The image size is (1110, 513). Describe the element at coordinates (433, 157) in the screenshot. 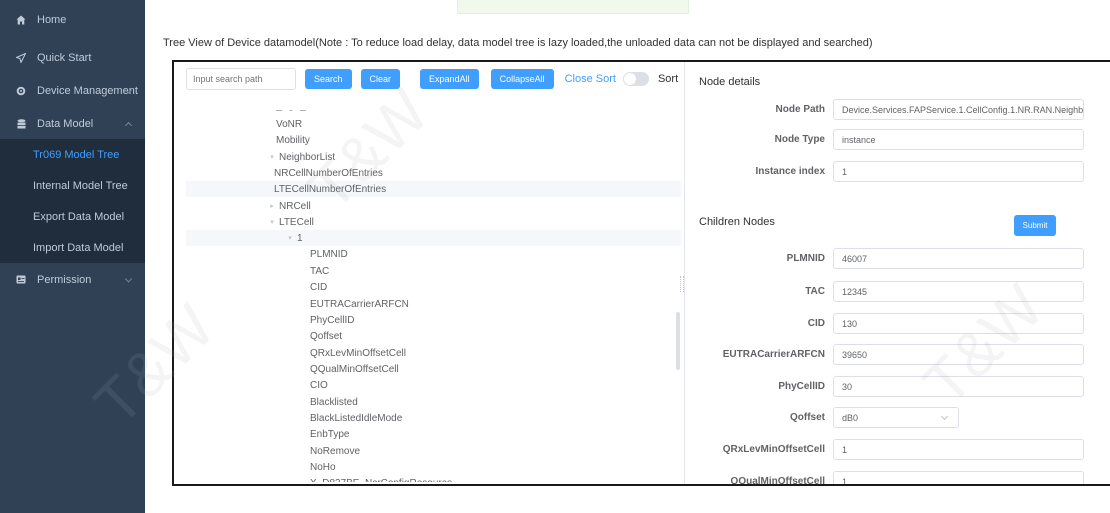

I see `tree-node: ▾ NeighborList` at that location.